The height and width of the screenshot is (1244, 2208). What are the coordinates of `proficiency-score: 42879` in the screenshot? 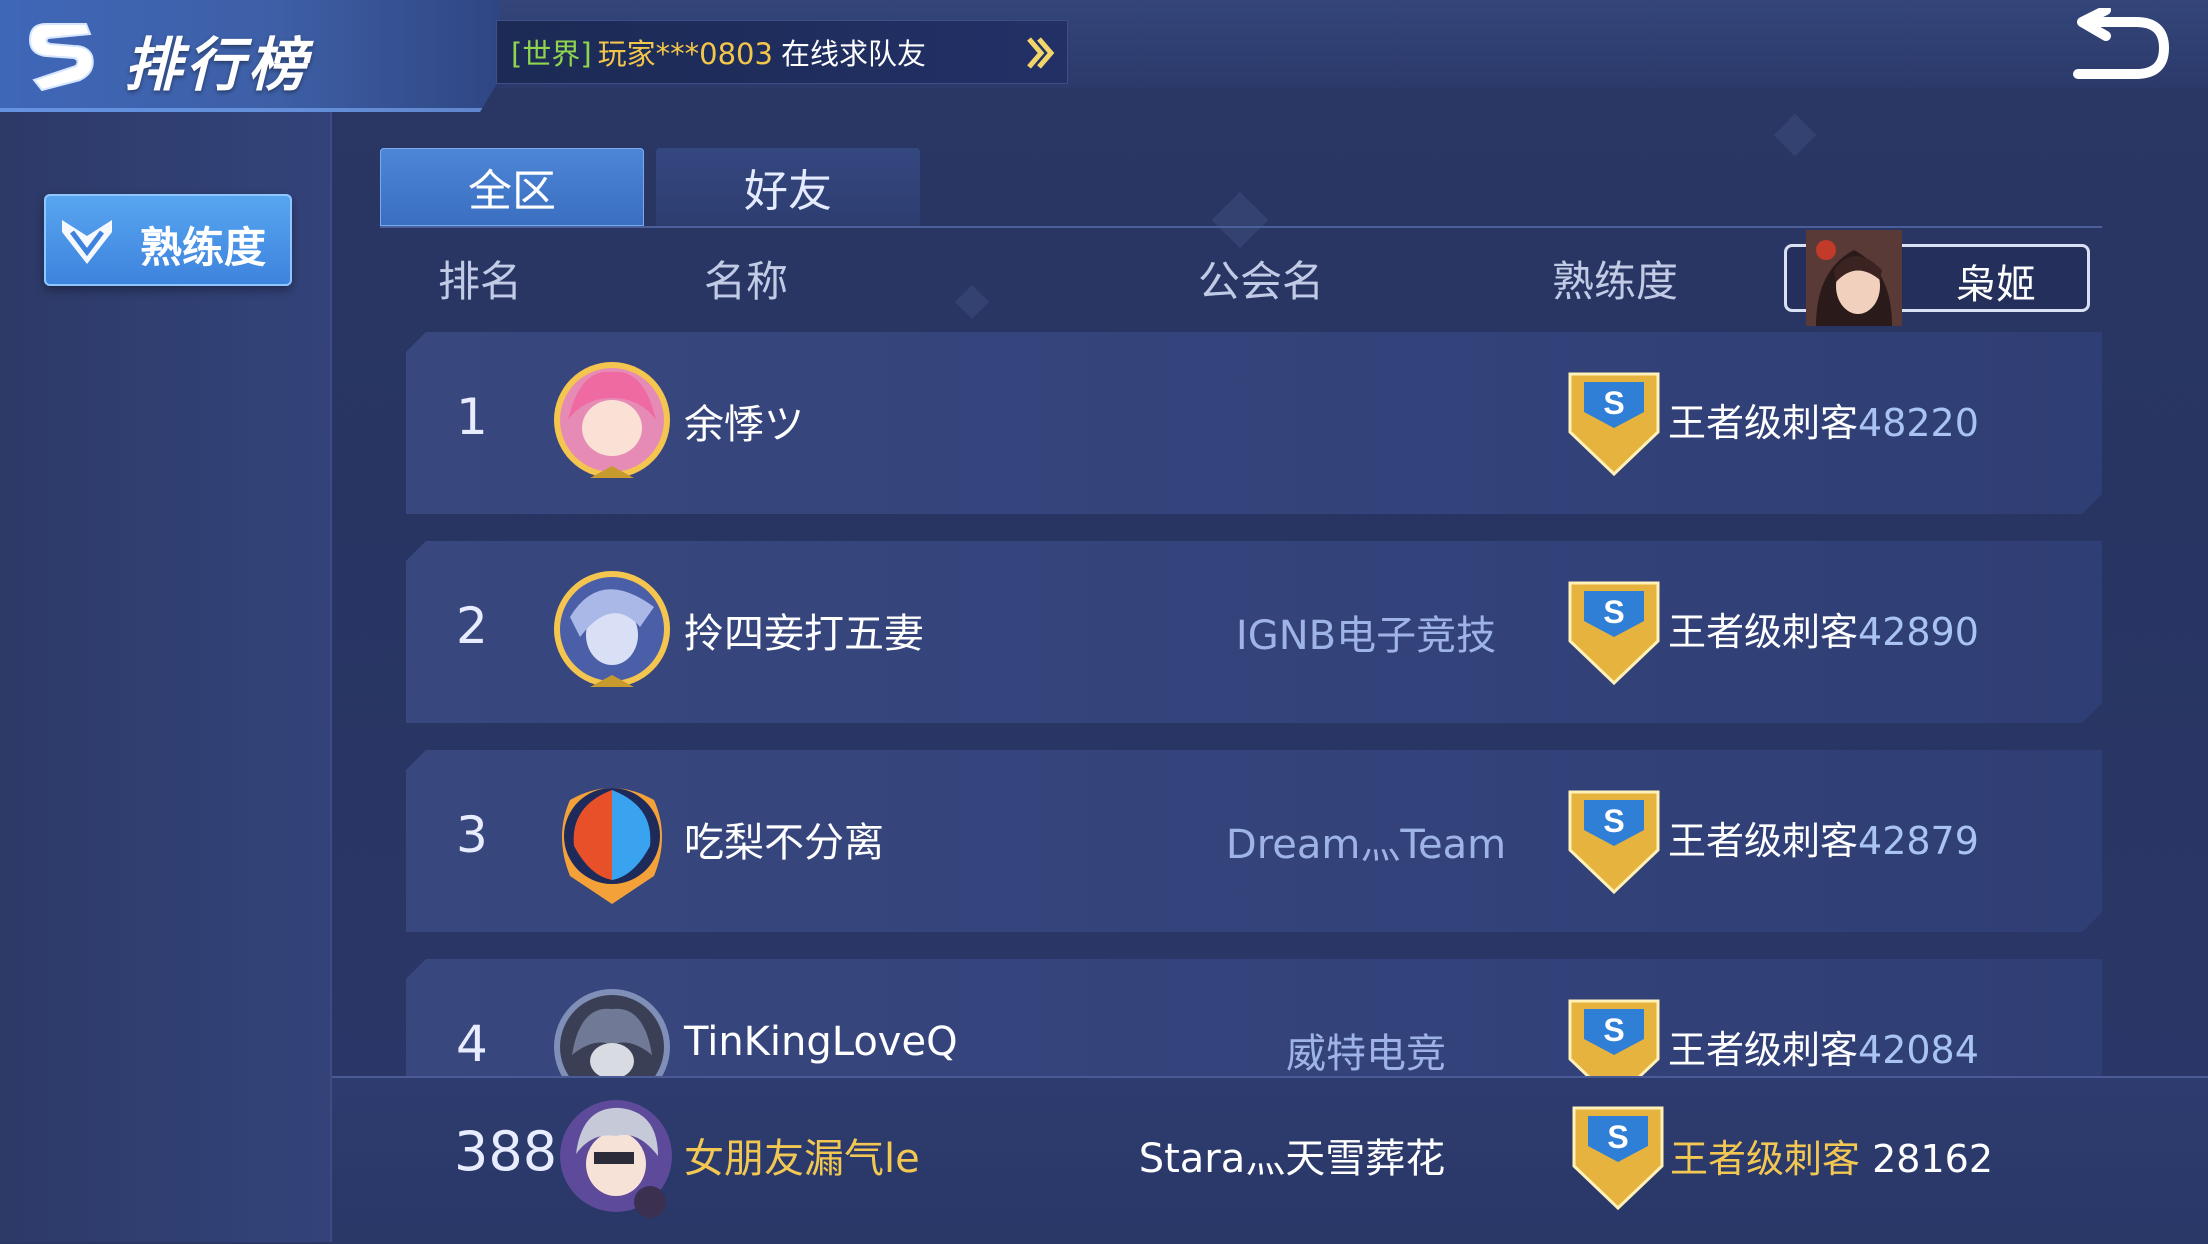 It's located at (1918, 841).